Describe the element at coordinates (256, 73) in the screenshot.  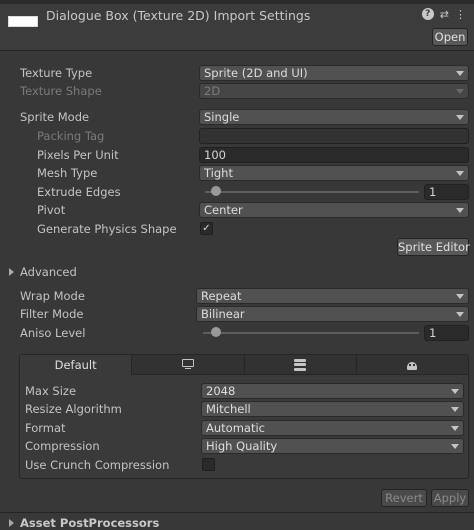
I see `texture-type-value: Sprite (2D and UI)` at that location.